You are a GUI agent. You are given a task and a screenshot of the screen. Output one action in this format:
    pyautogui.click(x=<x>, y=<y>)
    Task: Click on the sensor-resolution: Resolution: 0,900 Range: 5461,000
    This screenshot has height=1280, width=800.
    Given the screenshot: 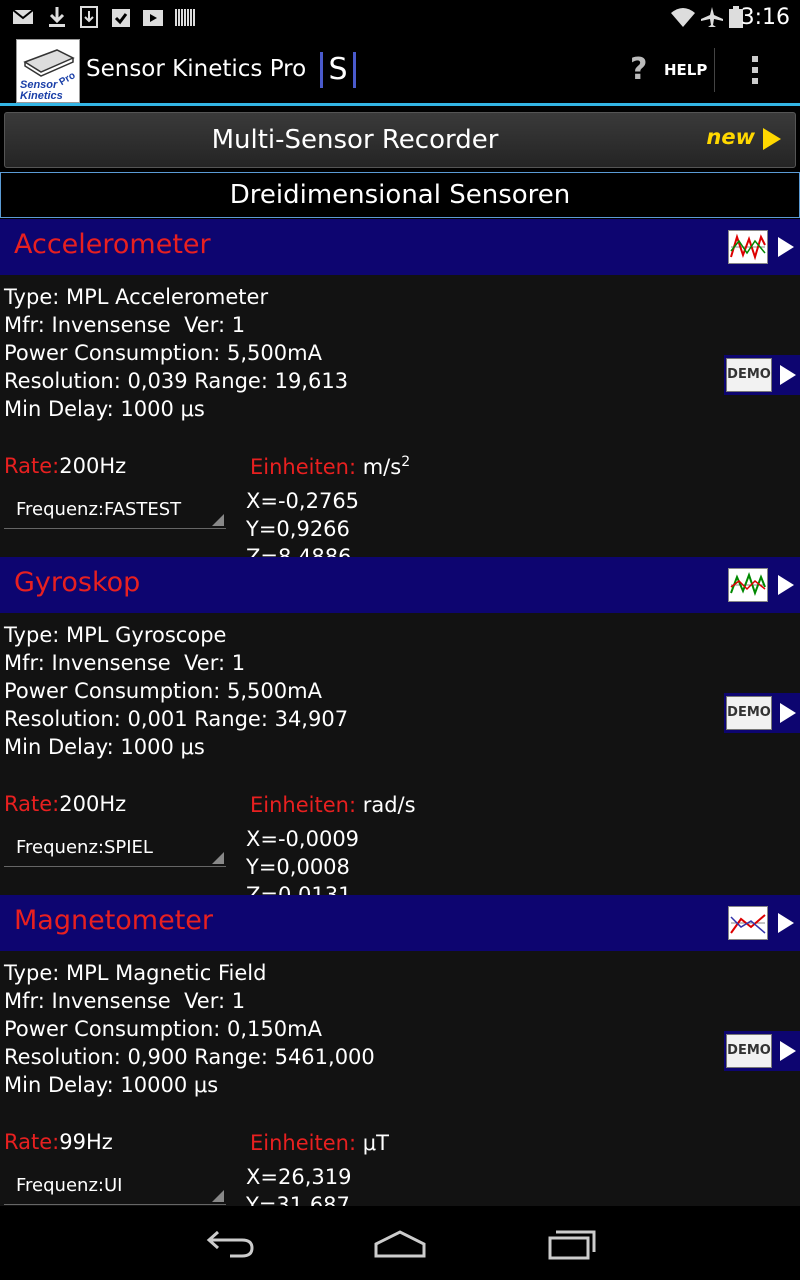 What is the action you would take?
    pyautogui.click(x=189, y=1057)
    